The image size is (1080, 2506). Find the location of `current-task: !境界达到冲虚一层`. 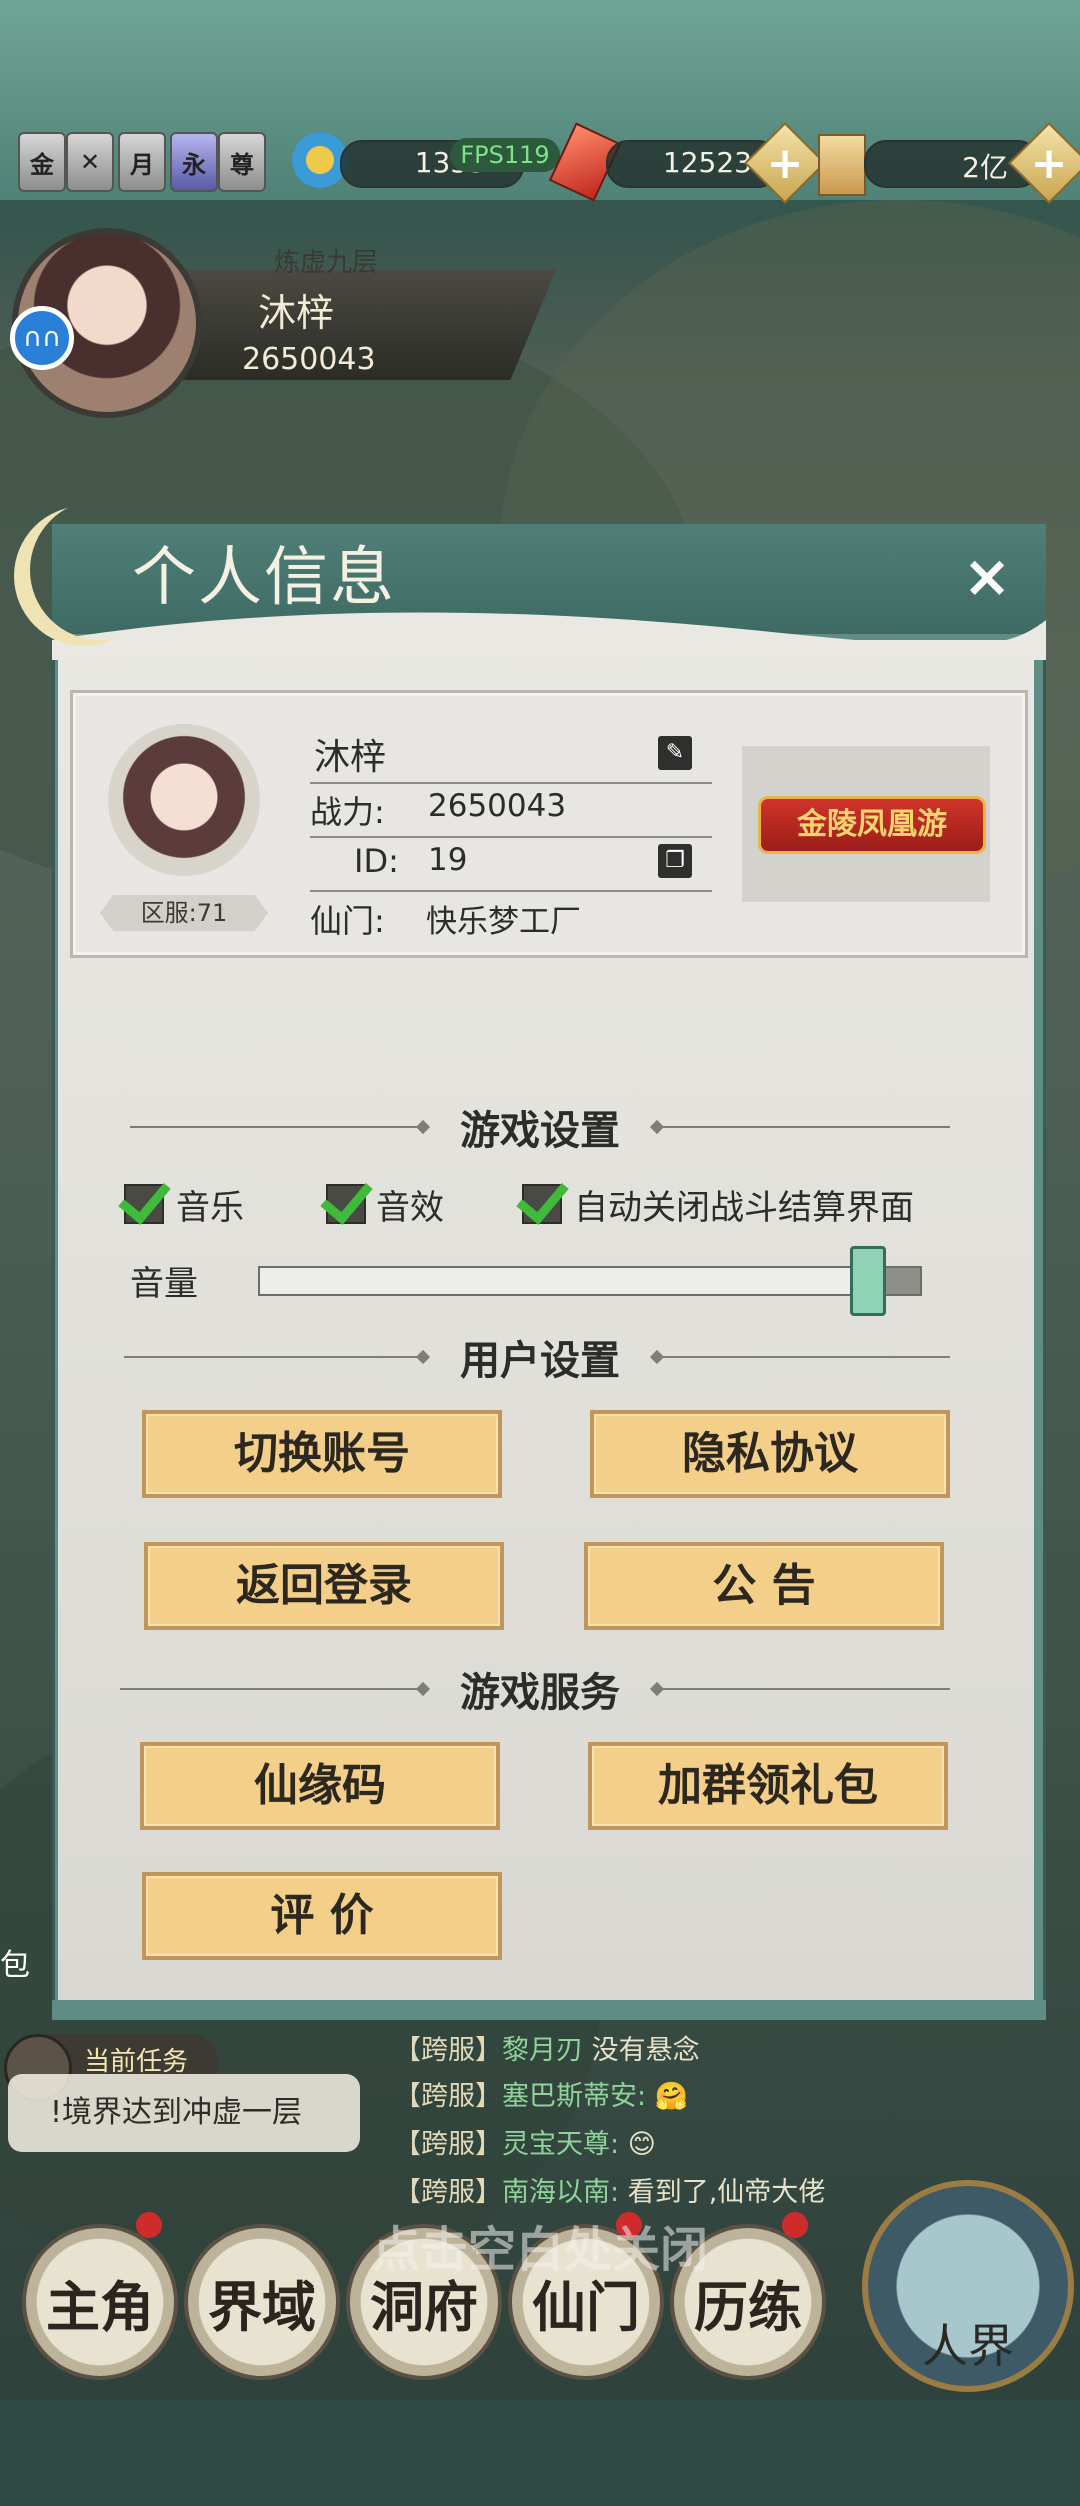

current-task: !境界达到冲虚一层 is located at coordinates (184, 2113).